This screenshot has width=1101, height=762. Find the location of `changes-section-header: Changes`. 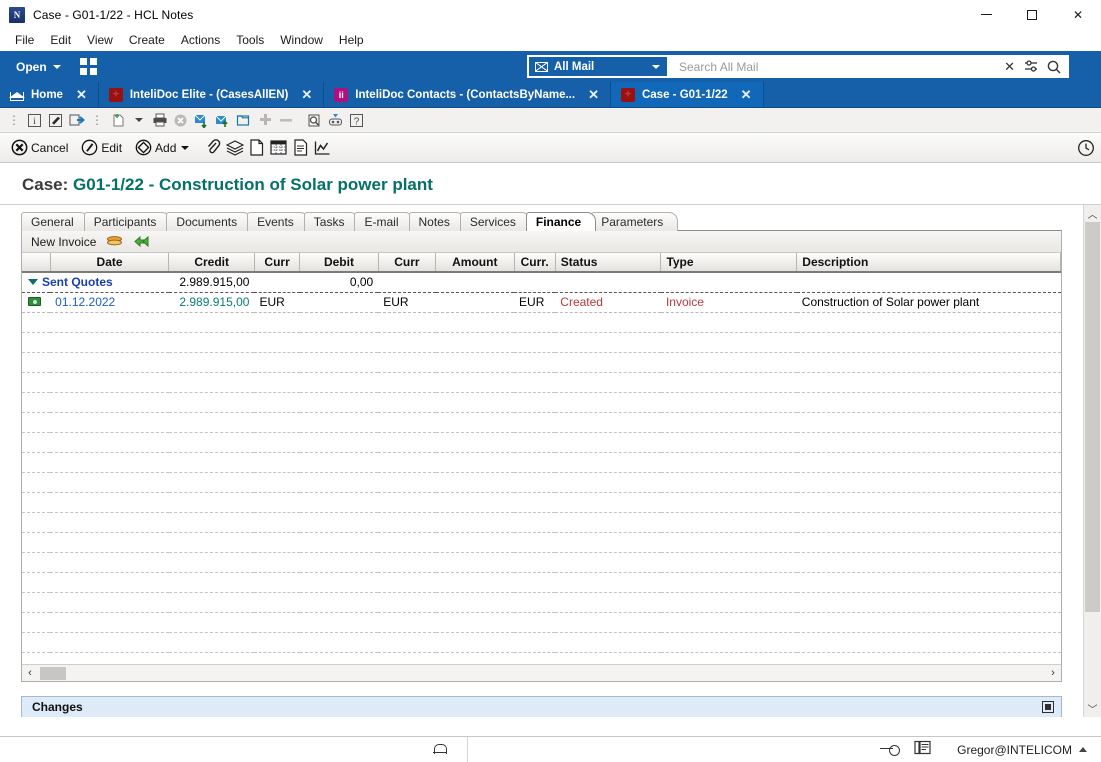

changes-section-header: Changes is located at coordinates (541, 706).